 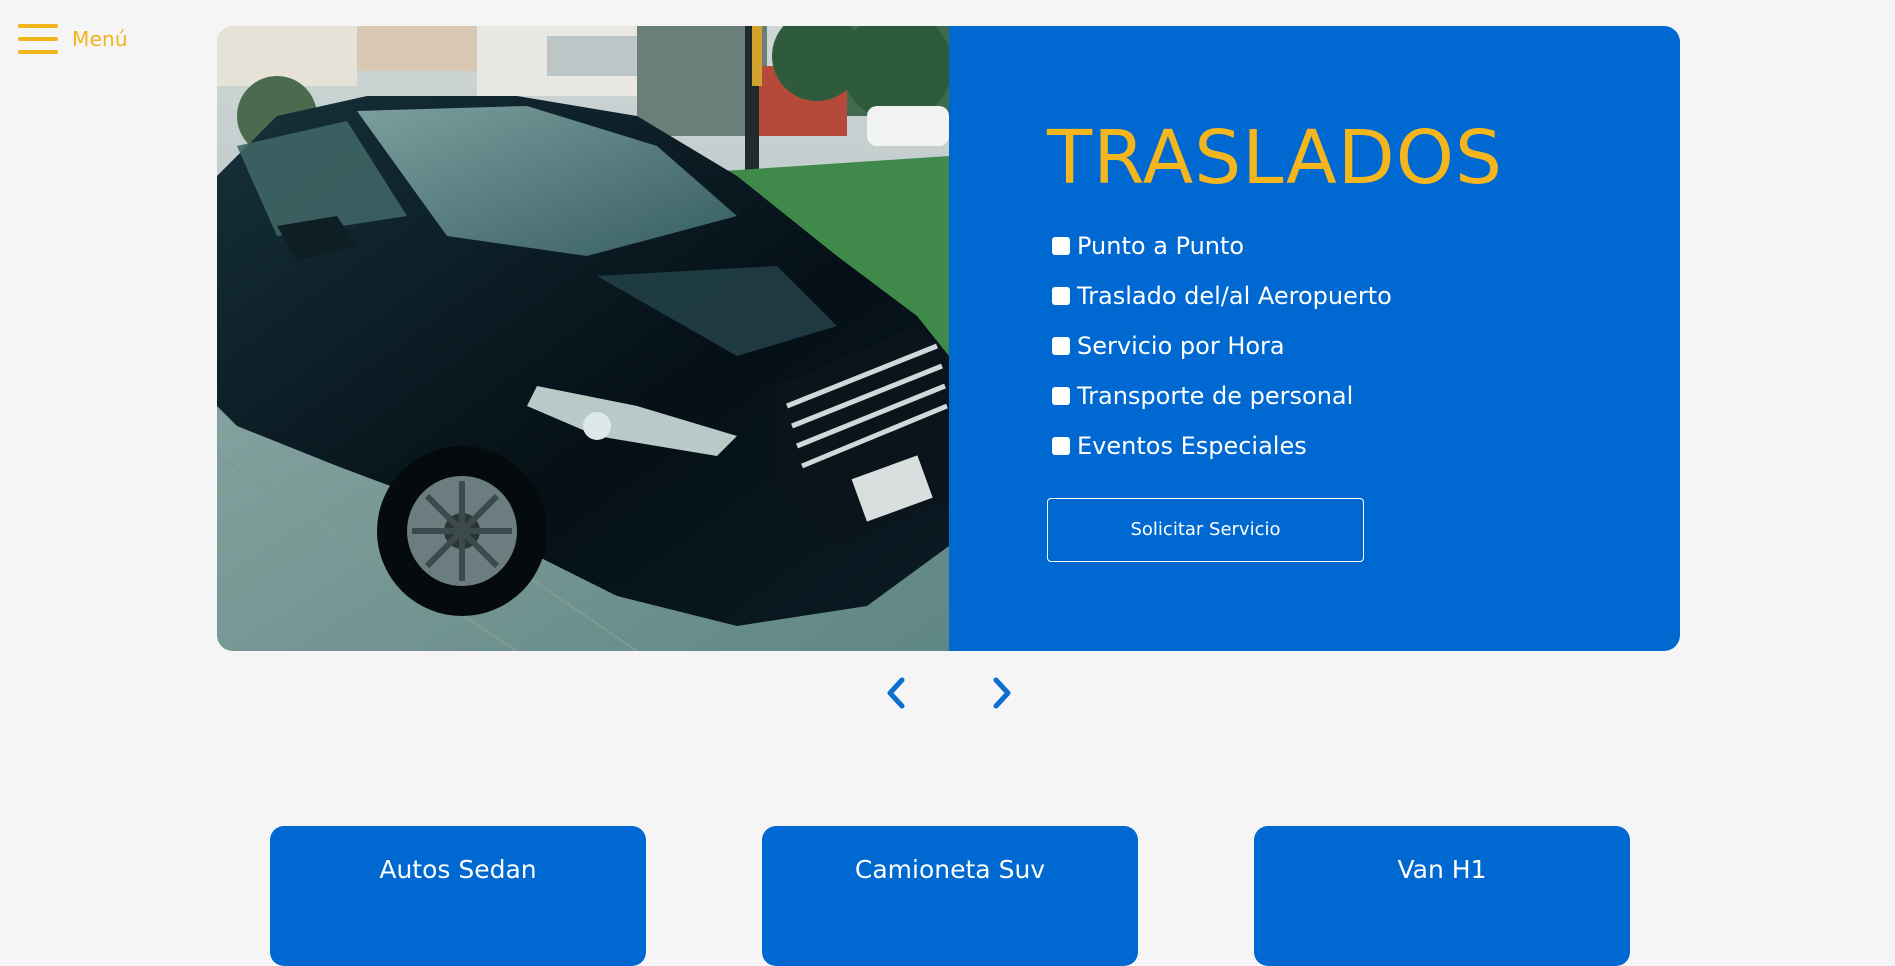 What do you see at coordinates (1363, 396) in the screenshot?
I see `service-item: Transporte de personal` at bounding box center [1363, 396].